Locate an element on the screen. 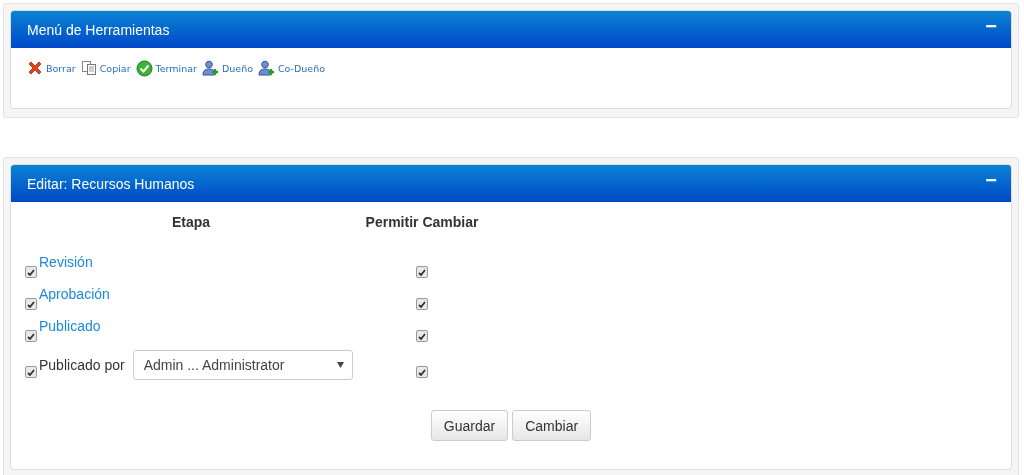 This screenshot has height=475, width=1024. form-button: Cambiar is located at coordinates (552, 425).